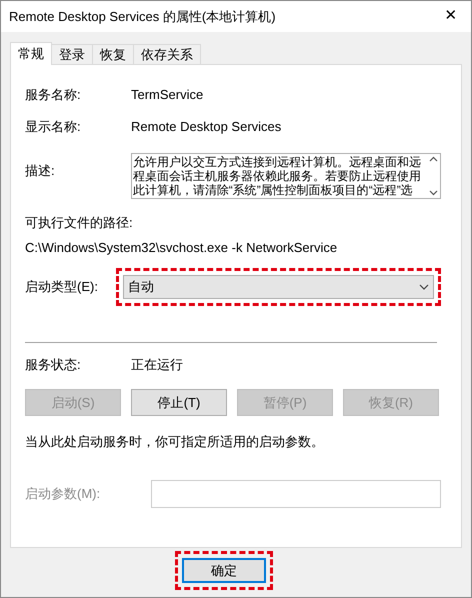 This screenshot has width=472, height=598. What do you see at coordinates (113, 54) in the screenshot?
I see `tab: 恢复` at bounding box center [113, 54].